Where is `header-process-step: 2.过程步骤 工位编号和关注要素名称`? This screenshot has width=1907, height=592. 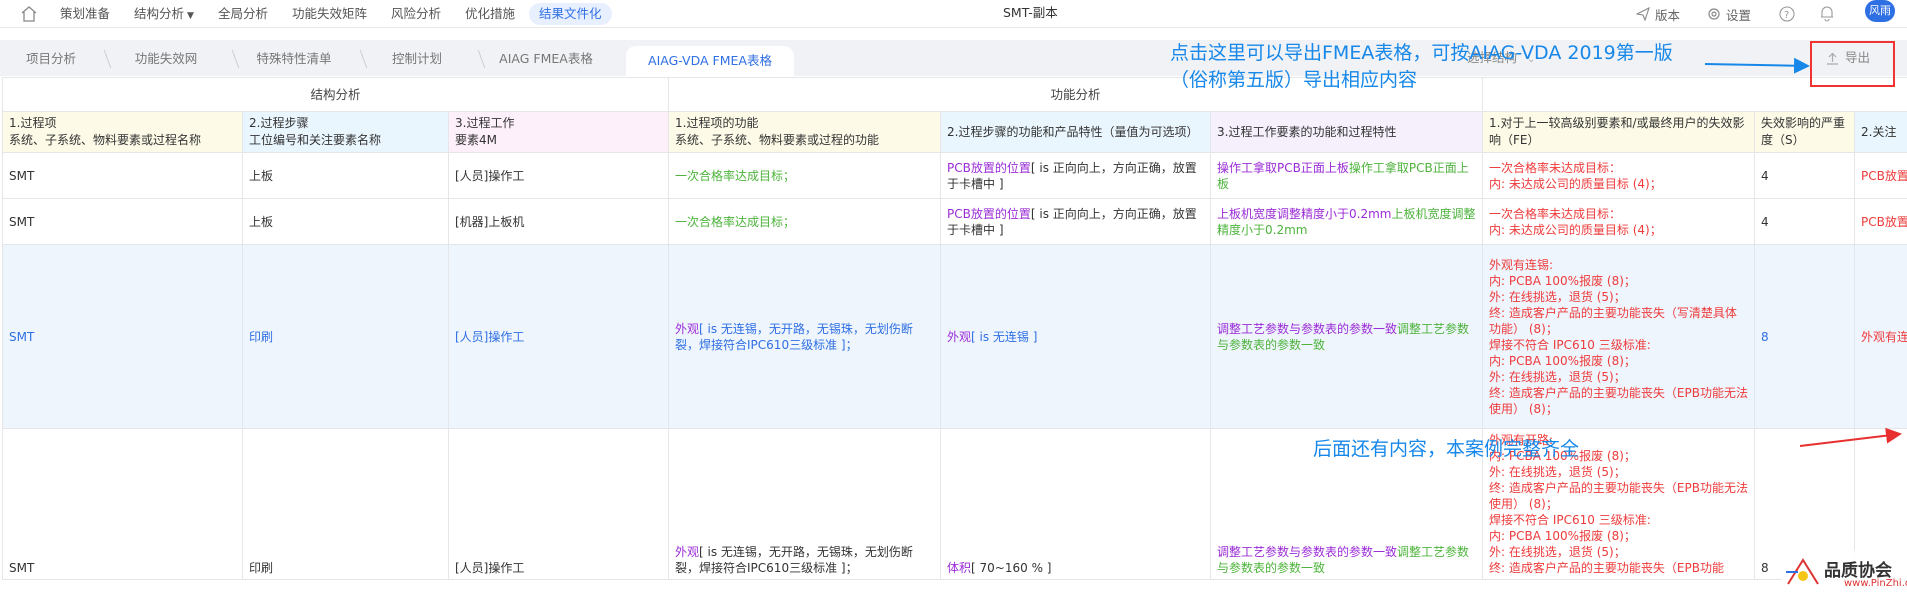
header-process-step: 2.过程步骤 工位编号和关注要素名称 is located at coordinates (345, 132).